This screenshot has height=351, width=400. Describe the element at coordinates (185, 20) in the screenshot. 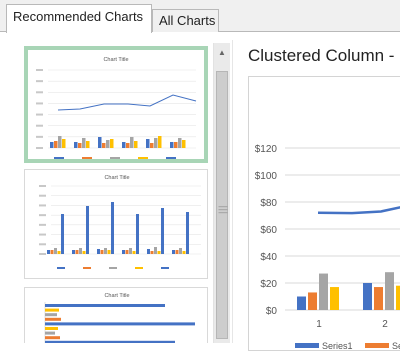

I see `tab-all-charts: All Charts` at that location.